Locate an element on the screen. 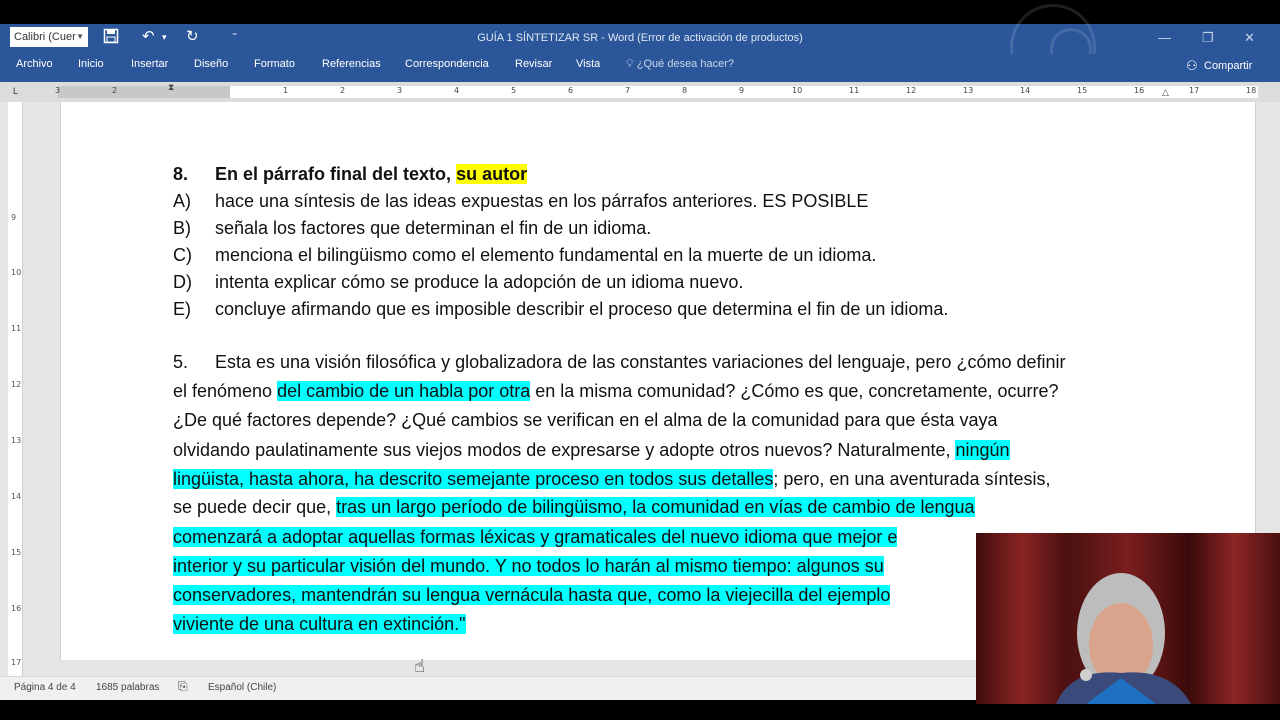  ruler-margin is located at coordinates (144, 92).